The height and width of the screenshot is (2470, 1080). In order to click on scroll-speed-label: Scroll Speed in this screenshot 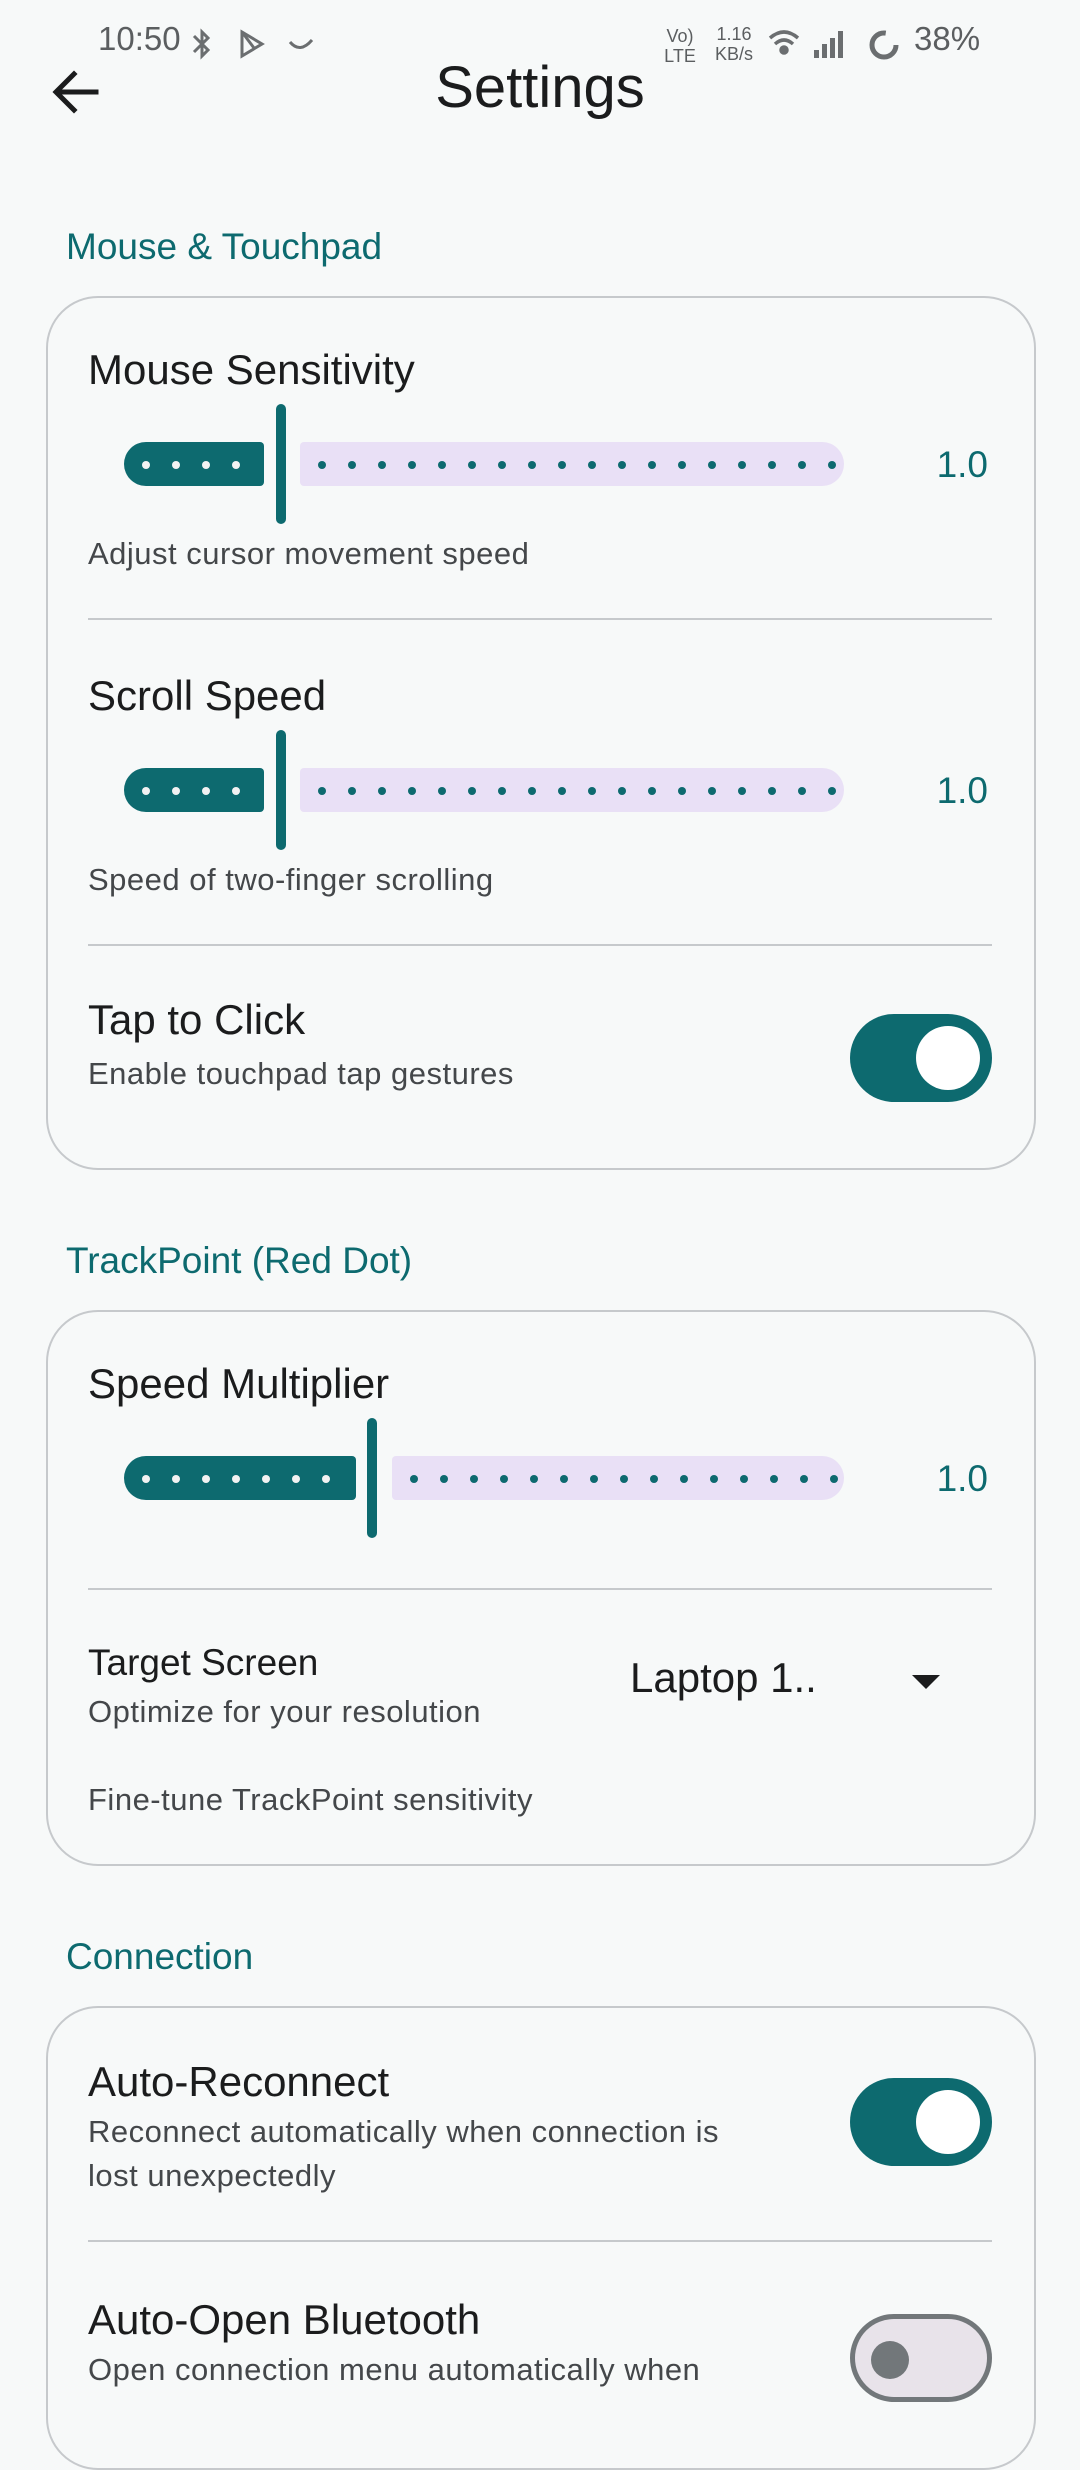, I will do `click(207, 695)`.